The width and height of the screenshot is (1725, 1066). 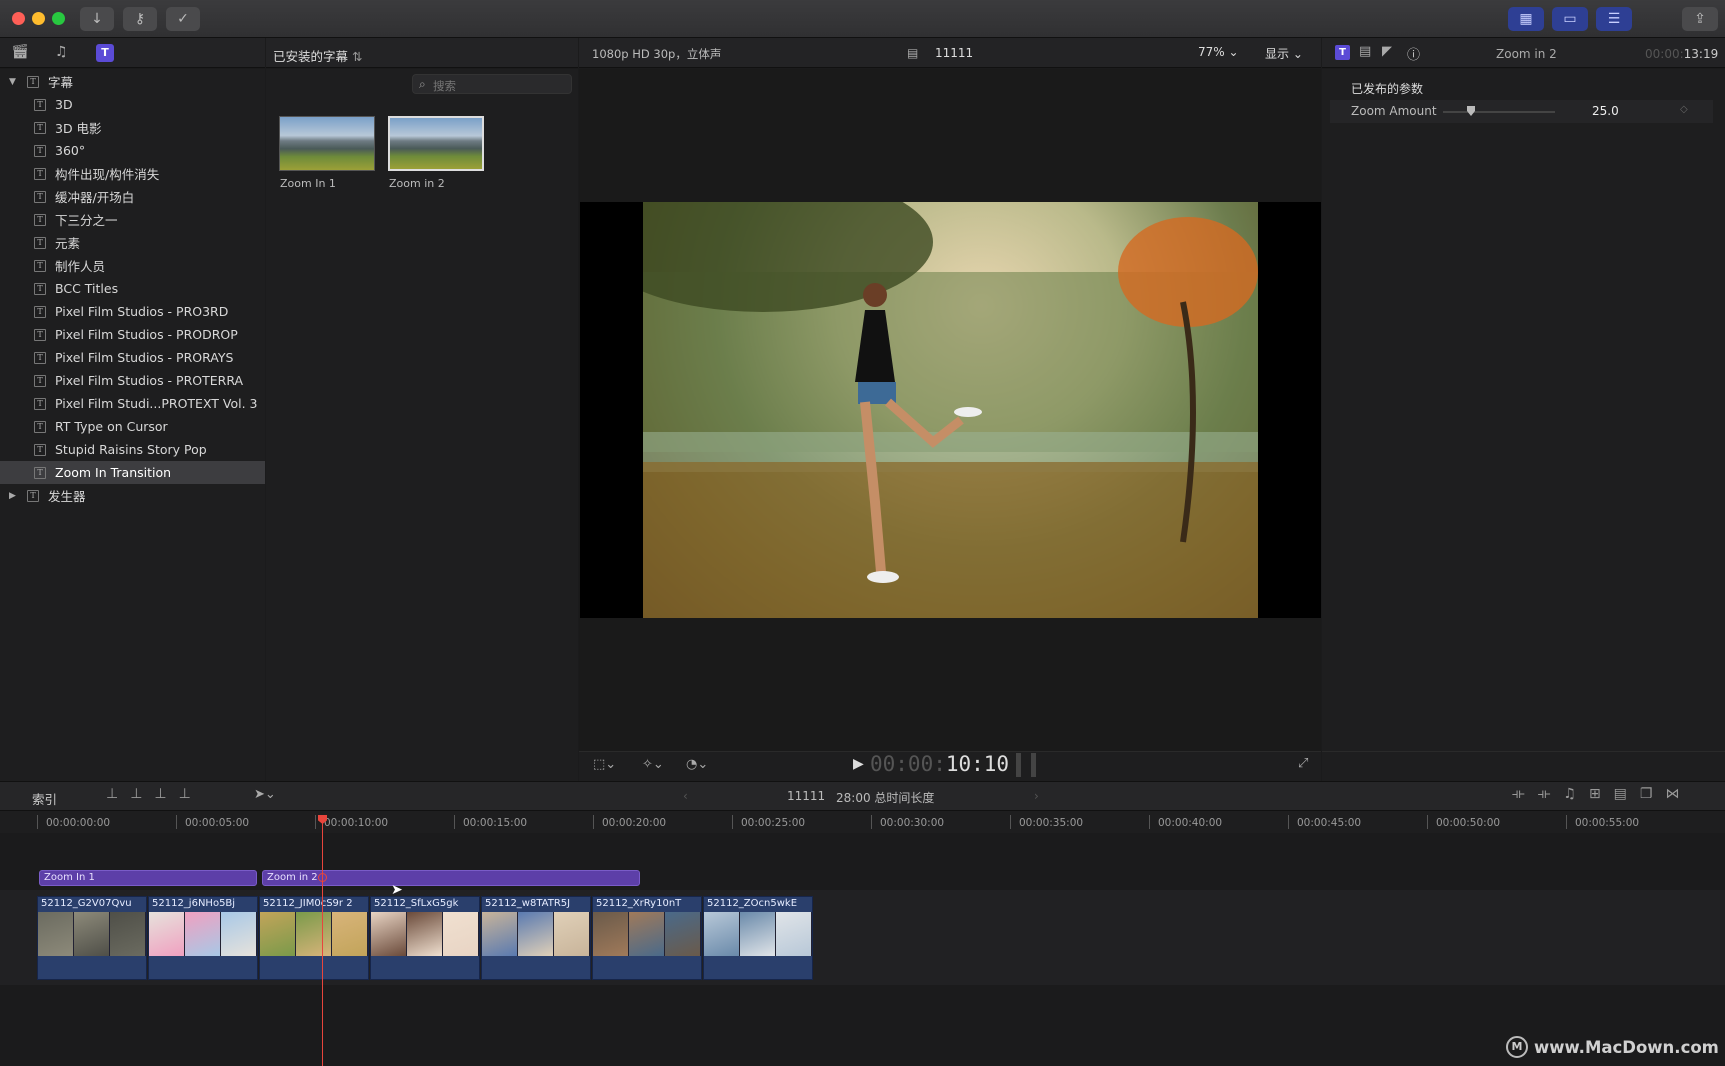 What do you see at coordinates (87, 288) in the screenshot?
I see `sidebar-item-label: BCC Titles` at bounding box center [87, 288].